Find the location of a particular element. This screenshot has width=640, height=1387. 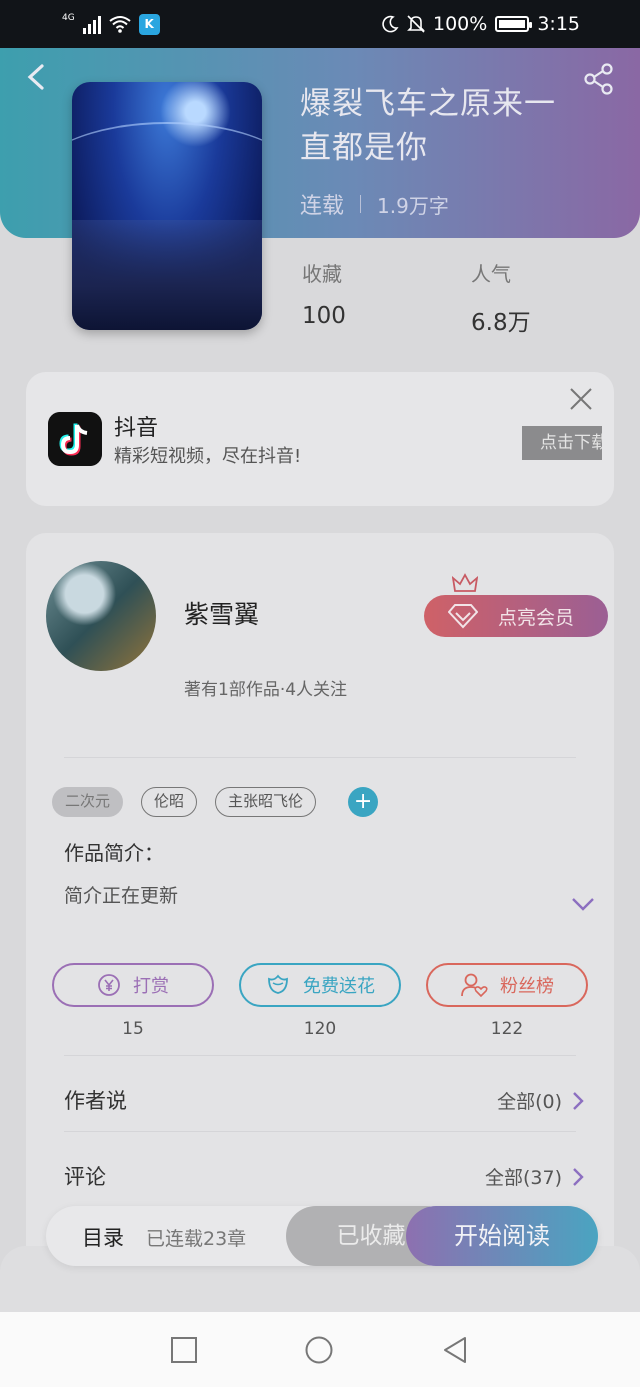

book-title: 爆裂飞车之原来一直都是你 is located at coordinates (428, 126).